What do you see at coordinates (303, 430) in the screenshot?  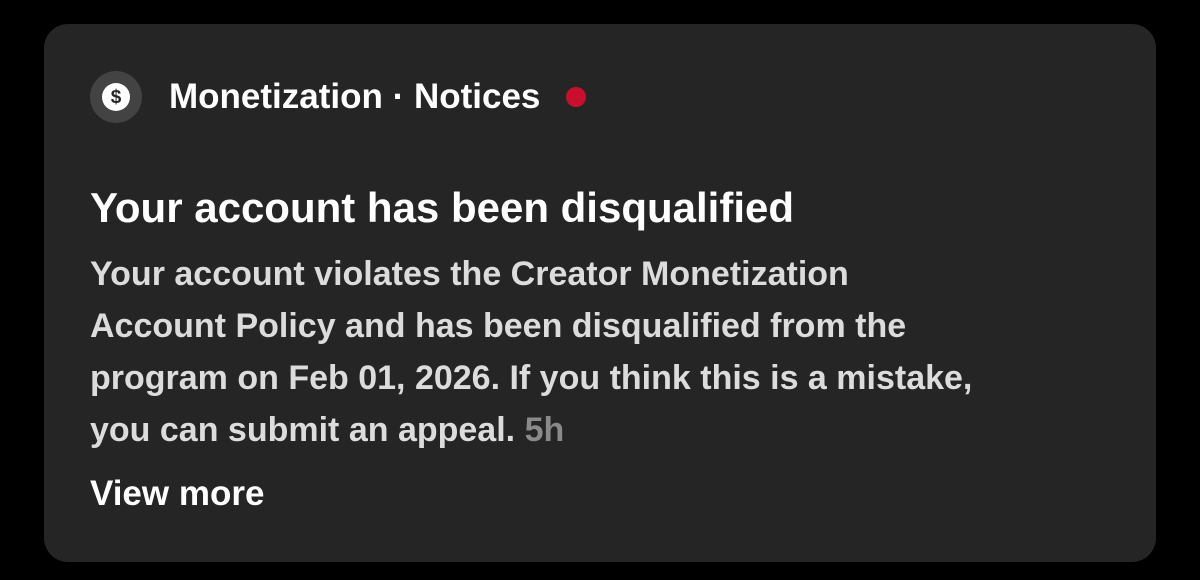 I see `notification-body-line: you can submit an appeal.` at bounding box center [303, 430].